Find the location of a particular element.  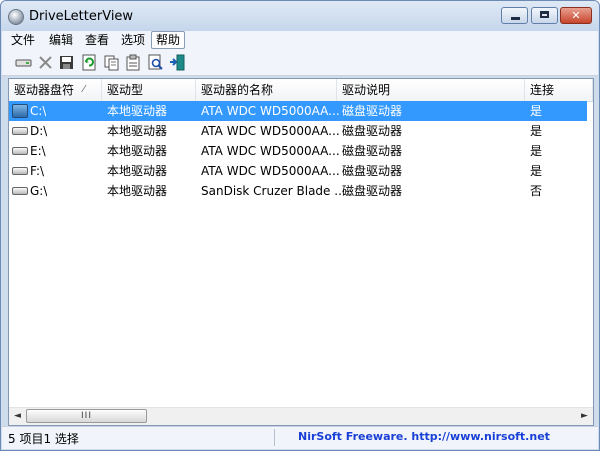

title-bar: DriveLetterView ✕ is located at coordinates (300, 16).